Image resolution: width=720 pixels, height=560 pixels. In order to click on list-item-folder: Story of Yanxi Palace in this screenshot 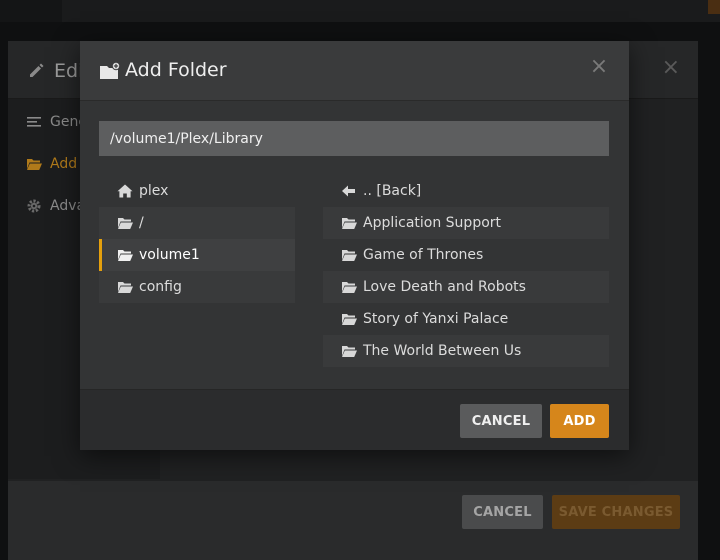, I will do `click(466, 319)`.